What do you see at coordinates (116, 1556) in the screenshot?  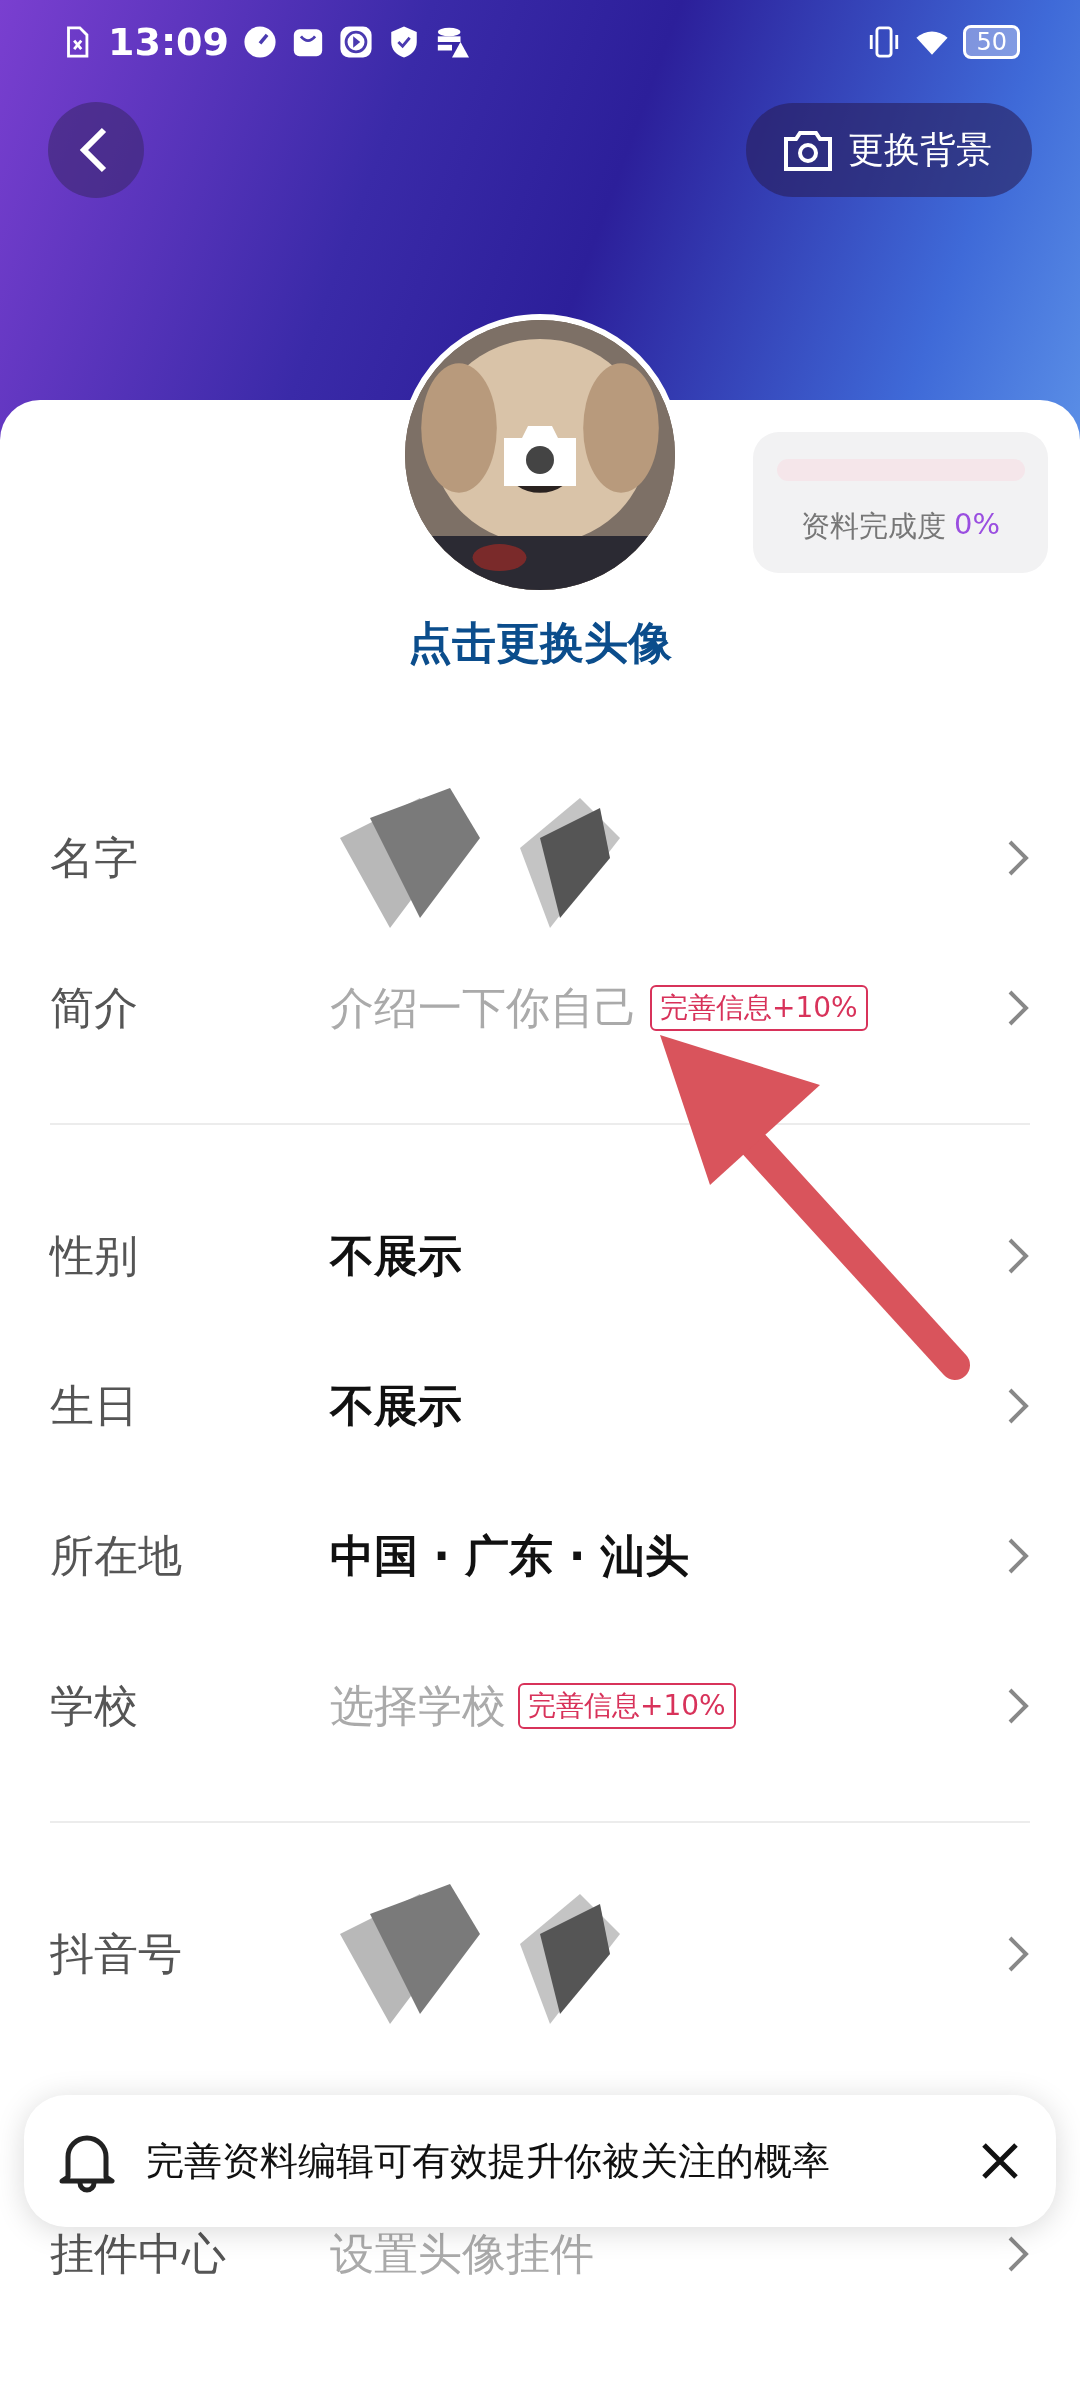 I see `row-label: 所在地` at bounding box center [116, 1556].